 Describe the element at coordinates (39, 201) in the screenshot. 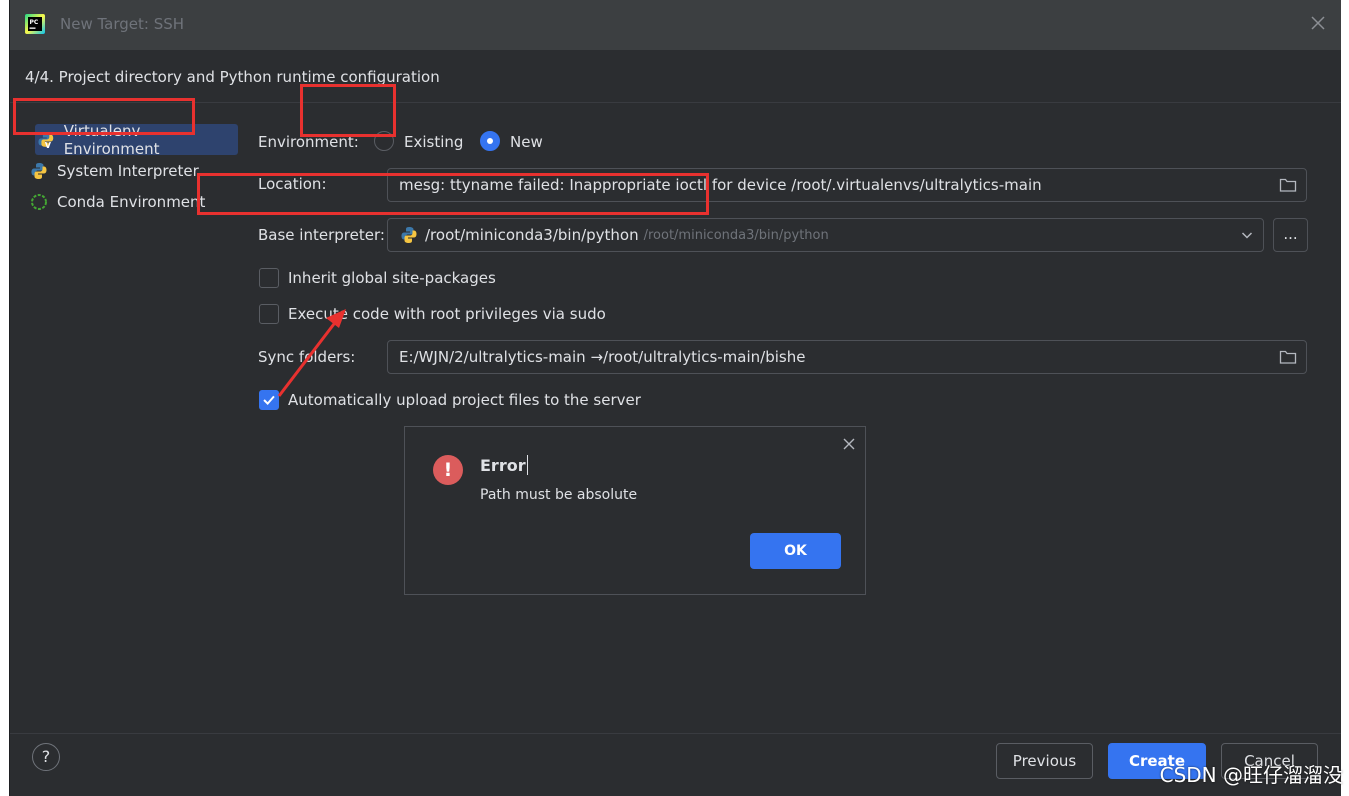

I see `conda-icon` at that location.